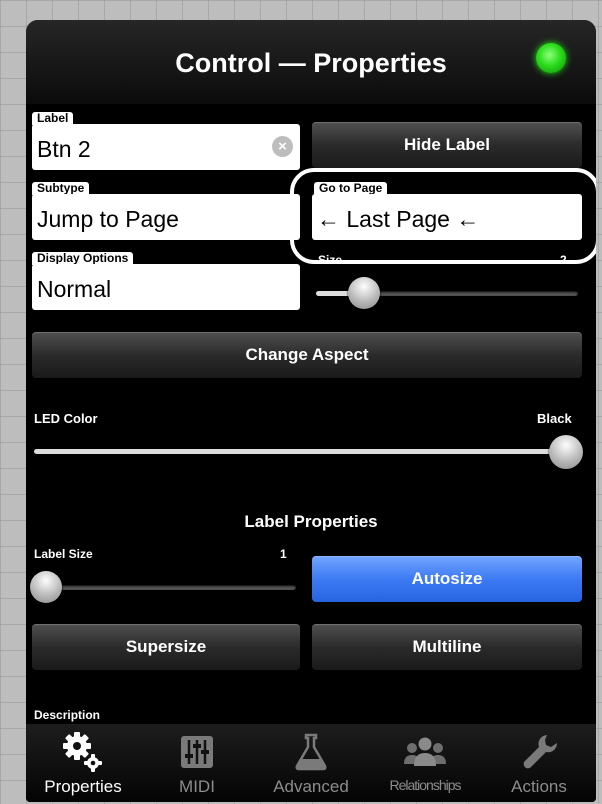 The width and height of the screenshot is (602, 804). I want to click on flask-icon, so click(311, 752).